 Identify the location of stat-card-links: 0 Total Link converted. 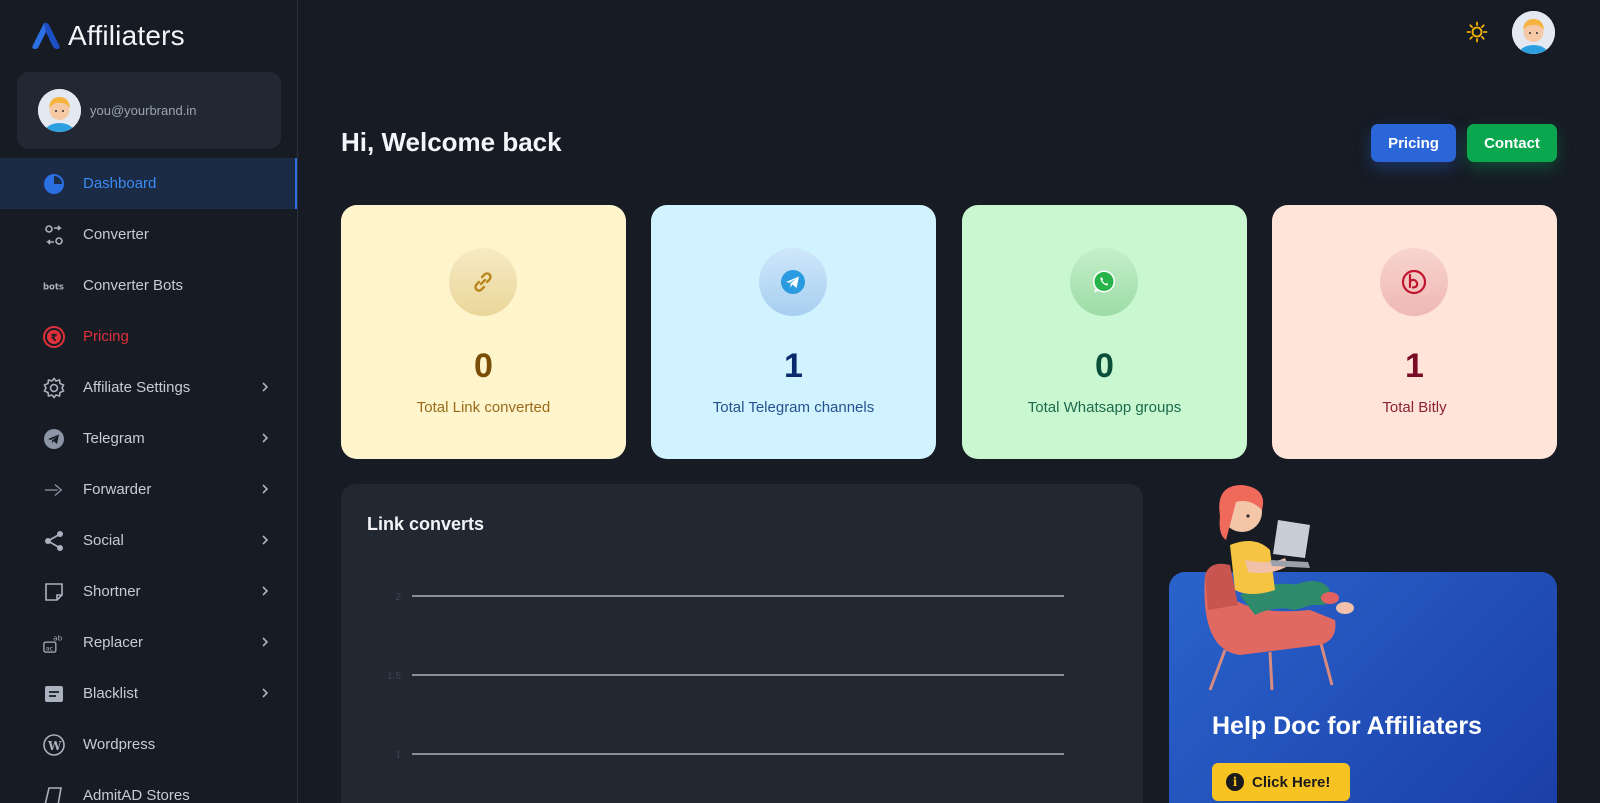
(483, 332).